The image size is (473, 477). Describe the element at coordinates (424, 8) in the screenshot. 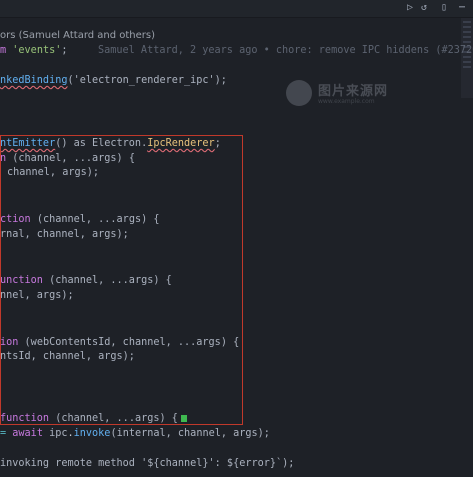

I see `history-icon: ↺` at that location.